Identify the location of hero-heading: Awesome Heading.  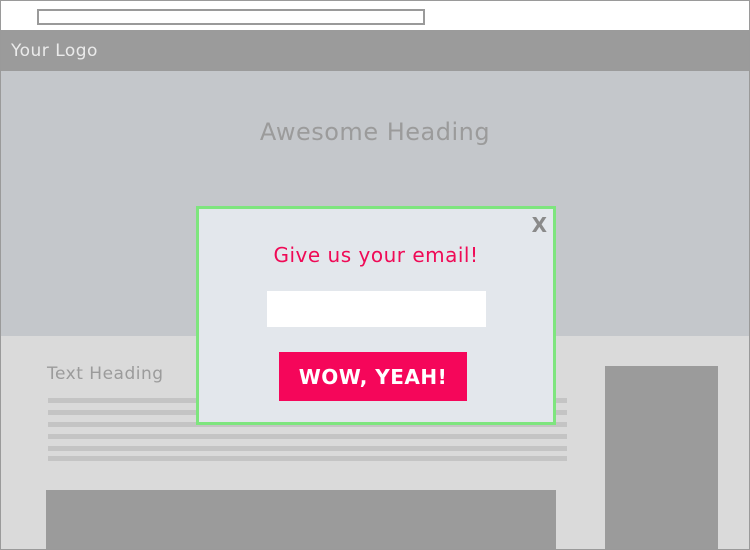
(375, 132).